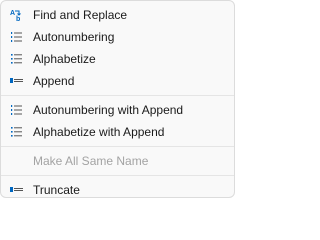  Describe the element at coordinates (18, 19) in the screenshot. I see `svg-text: b` at that location.